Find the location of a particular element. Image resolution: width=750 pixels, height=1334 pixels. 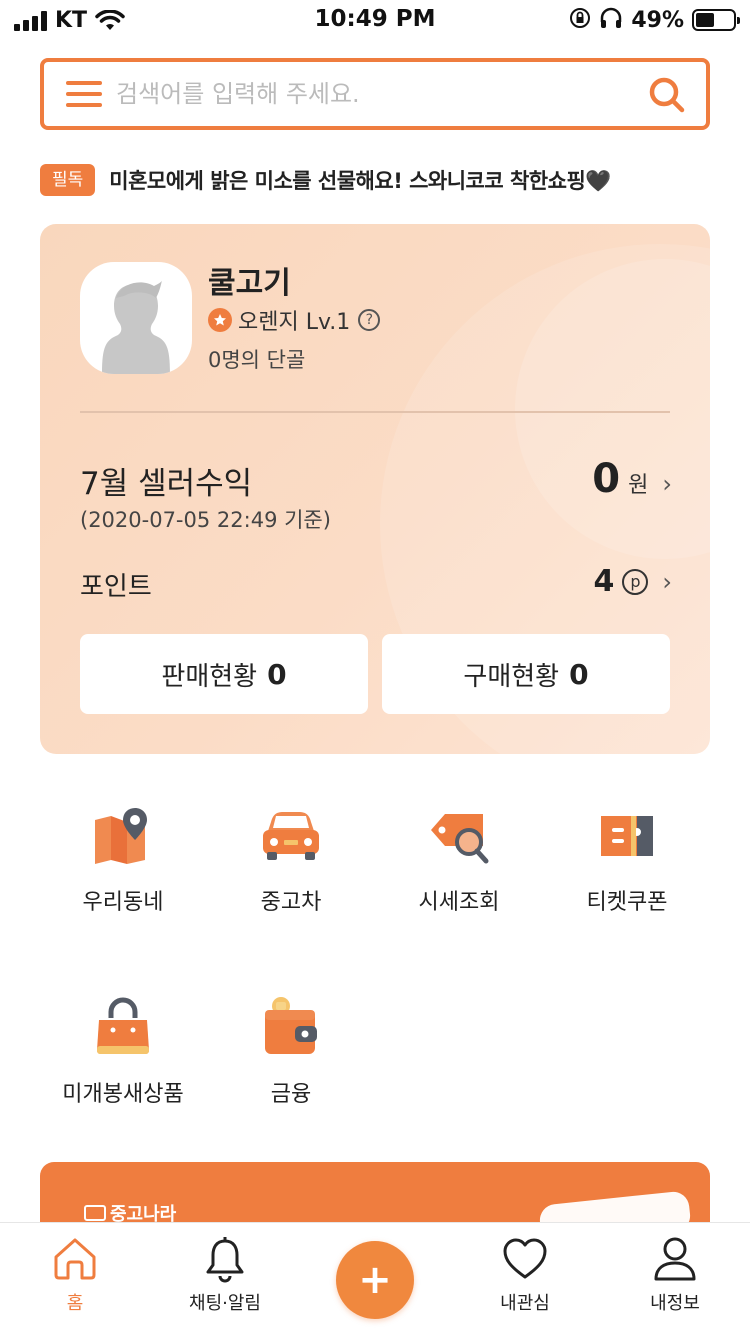

star-badge-icon is located at coordinates (220, 320).